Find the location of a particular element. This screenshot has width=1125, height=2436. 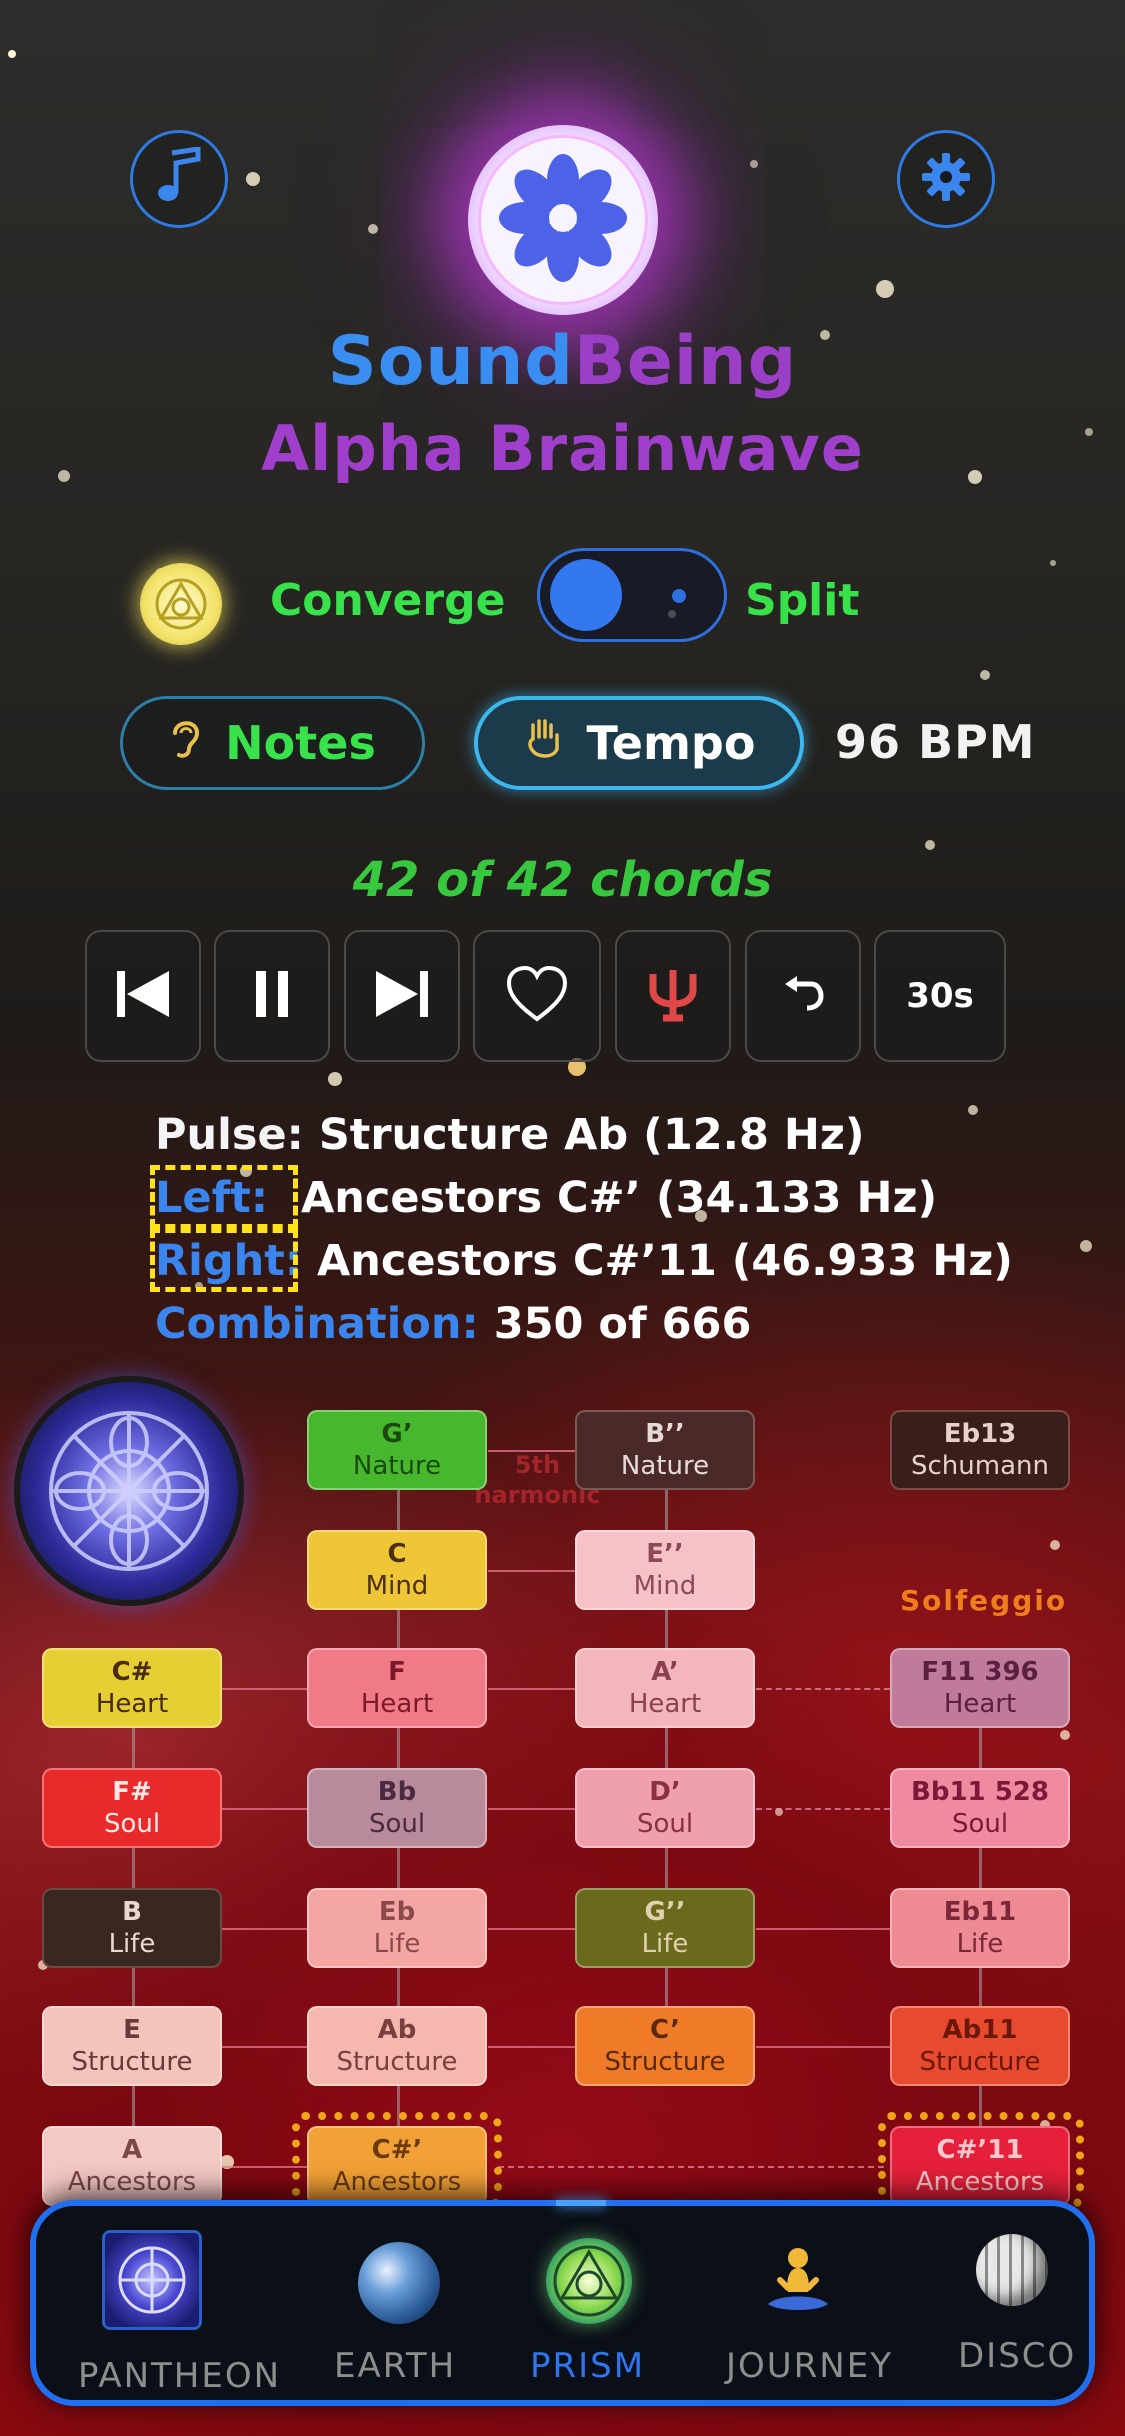

combination-key: Combination: is located at coordinates (317, 1324).